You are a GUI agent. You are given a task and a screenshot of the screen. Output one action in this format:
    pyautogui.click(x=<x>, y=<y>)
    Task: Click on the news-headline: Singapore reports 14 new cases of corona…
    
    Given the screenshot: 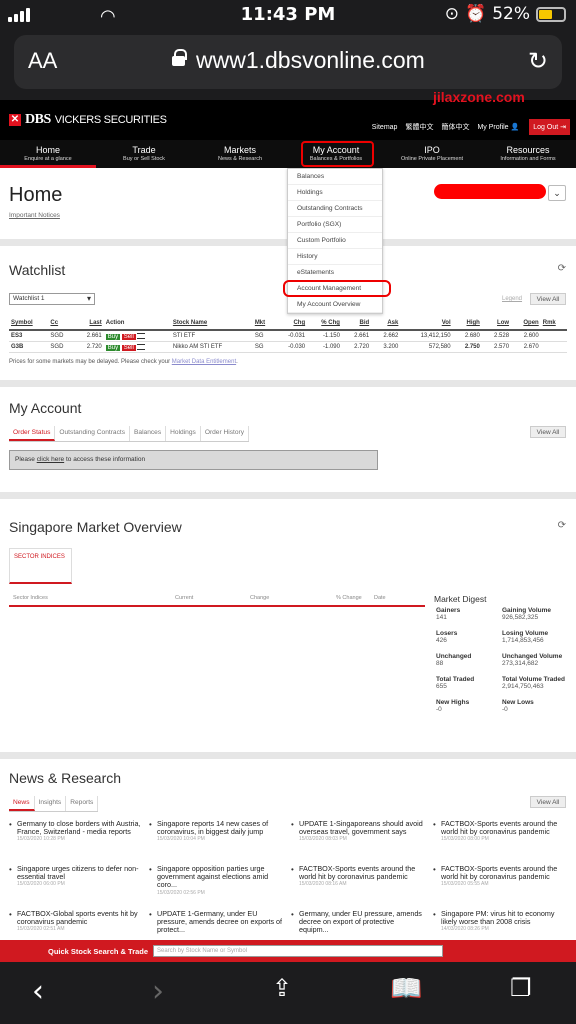 What is the action you would take?
    pyautogui.click(x=220, y=828)
    